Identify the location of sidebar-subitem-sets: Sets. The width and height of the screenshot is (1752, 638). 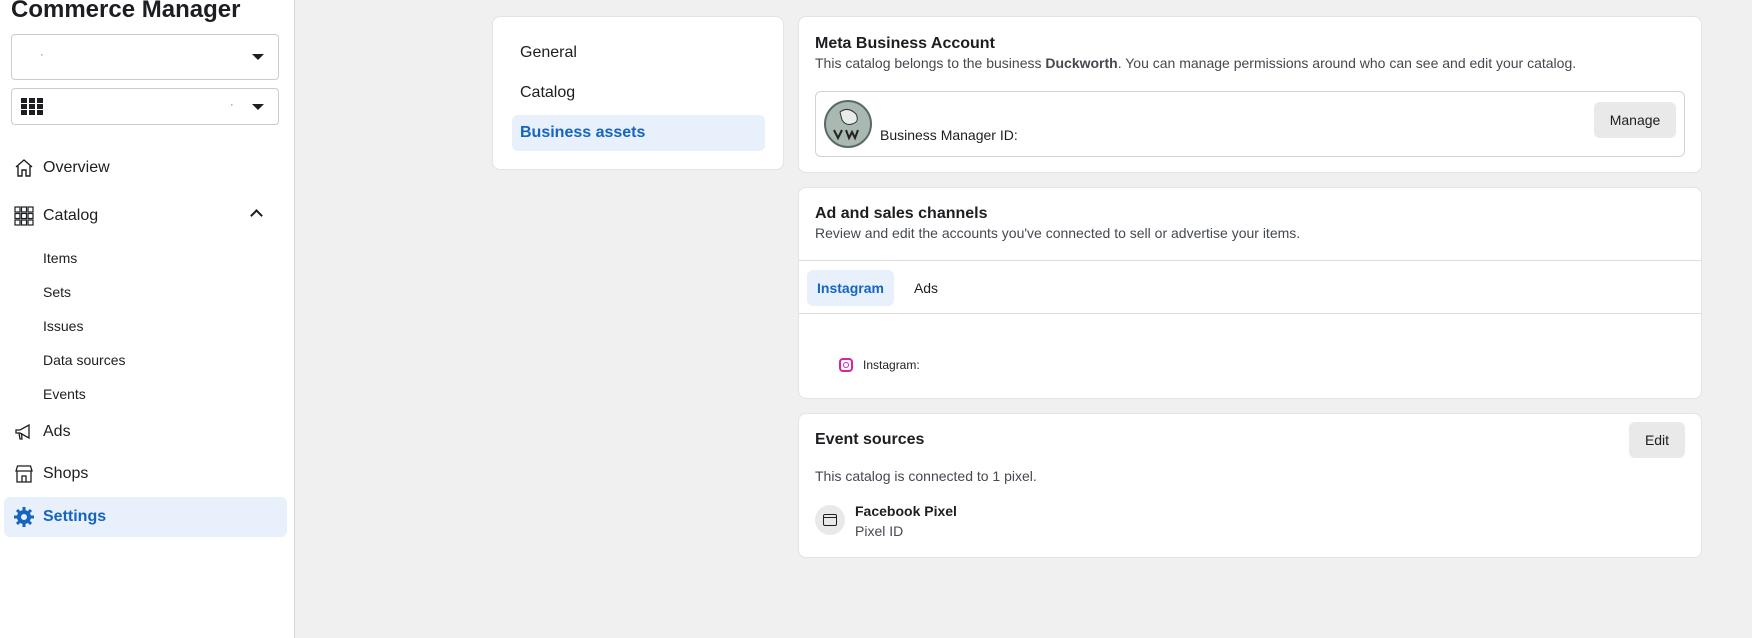
(57, 292).